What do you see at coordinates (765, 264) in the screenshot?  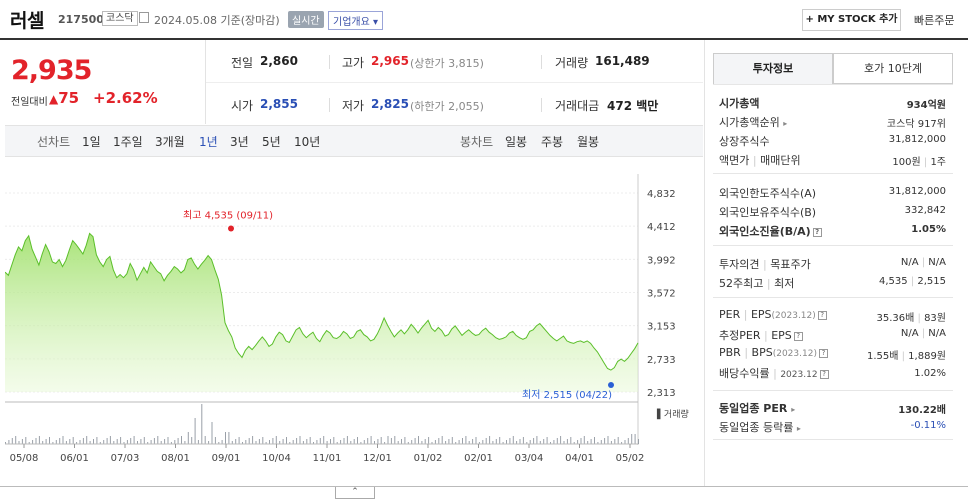 I see `opinion-target-label: 투자의견 | 목표주가` at bounding box center [765, 264].